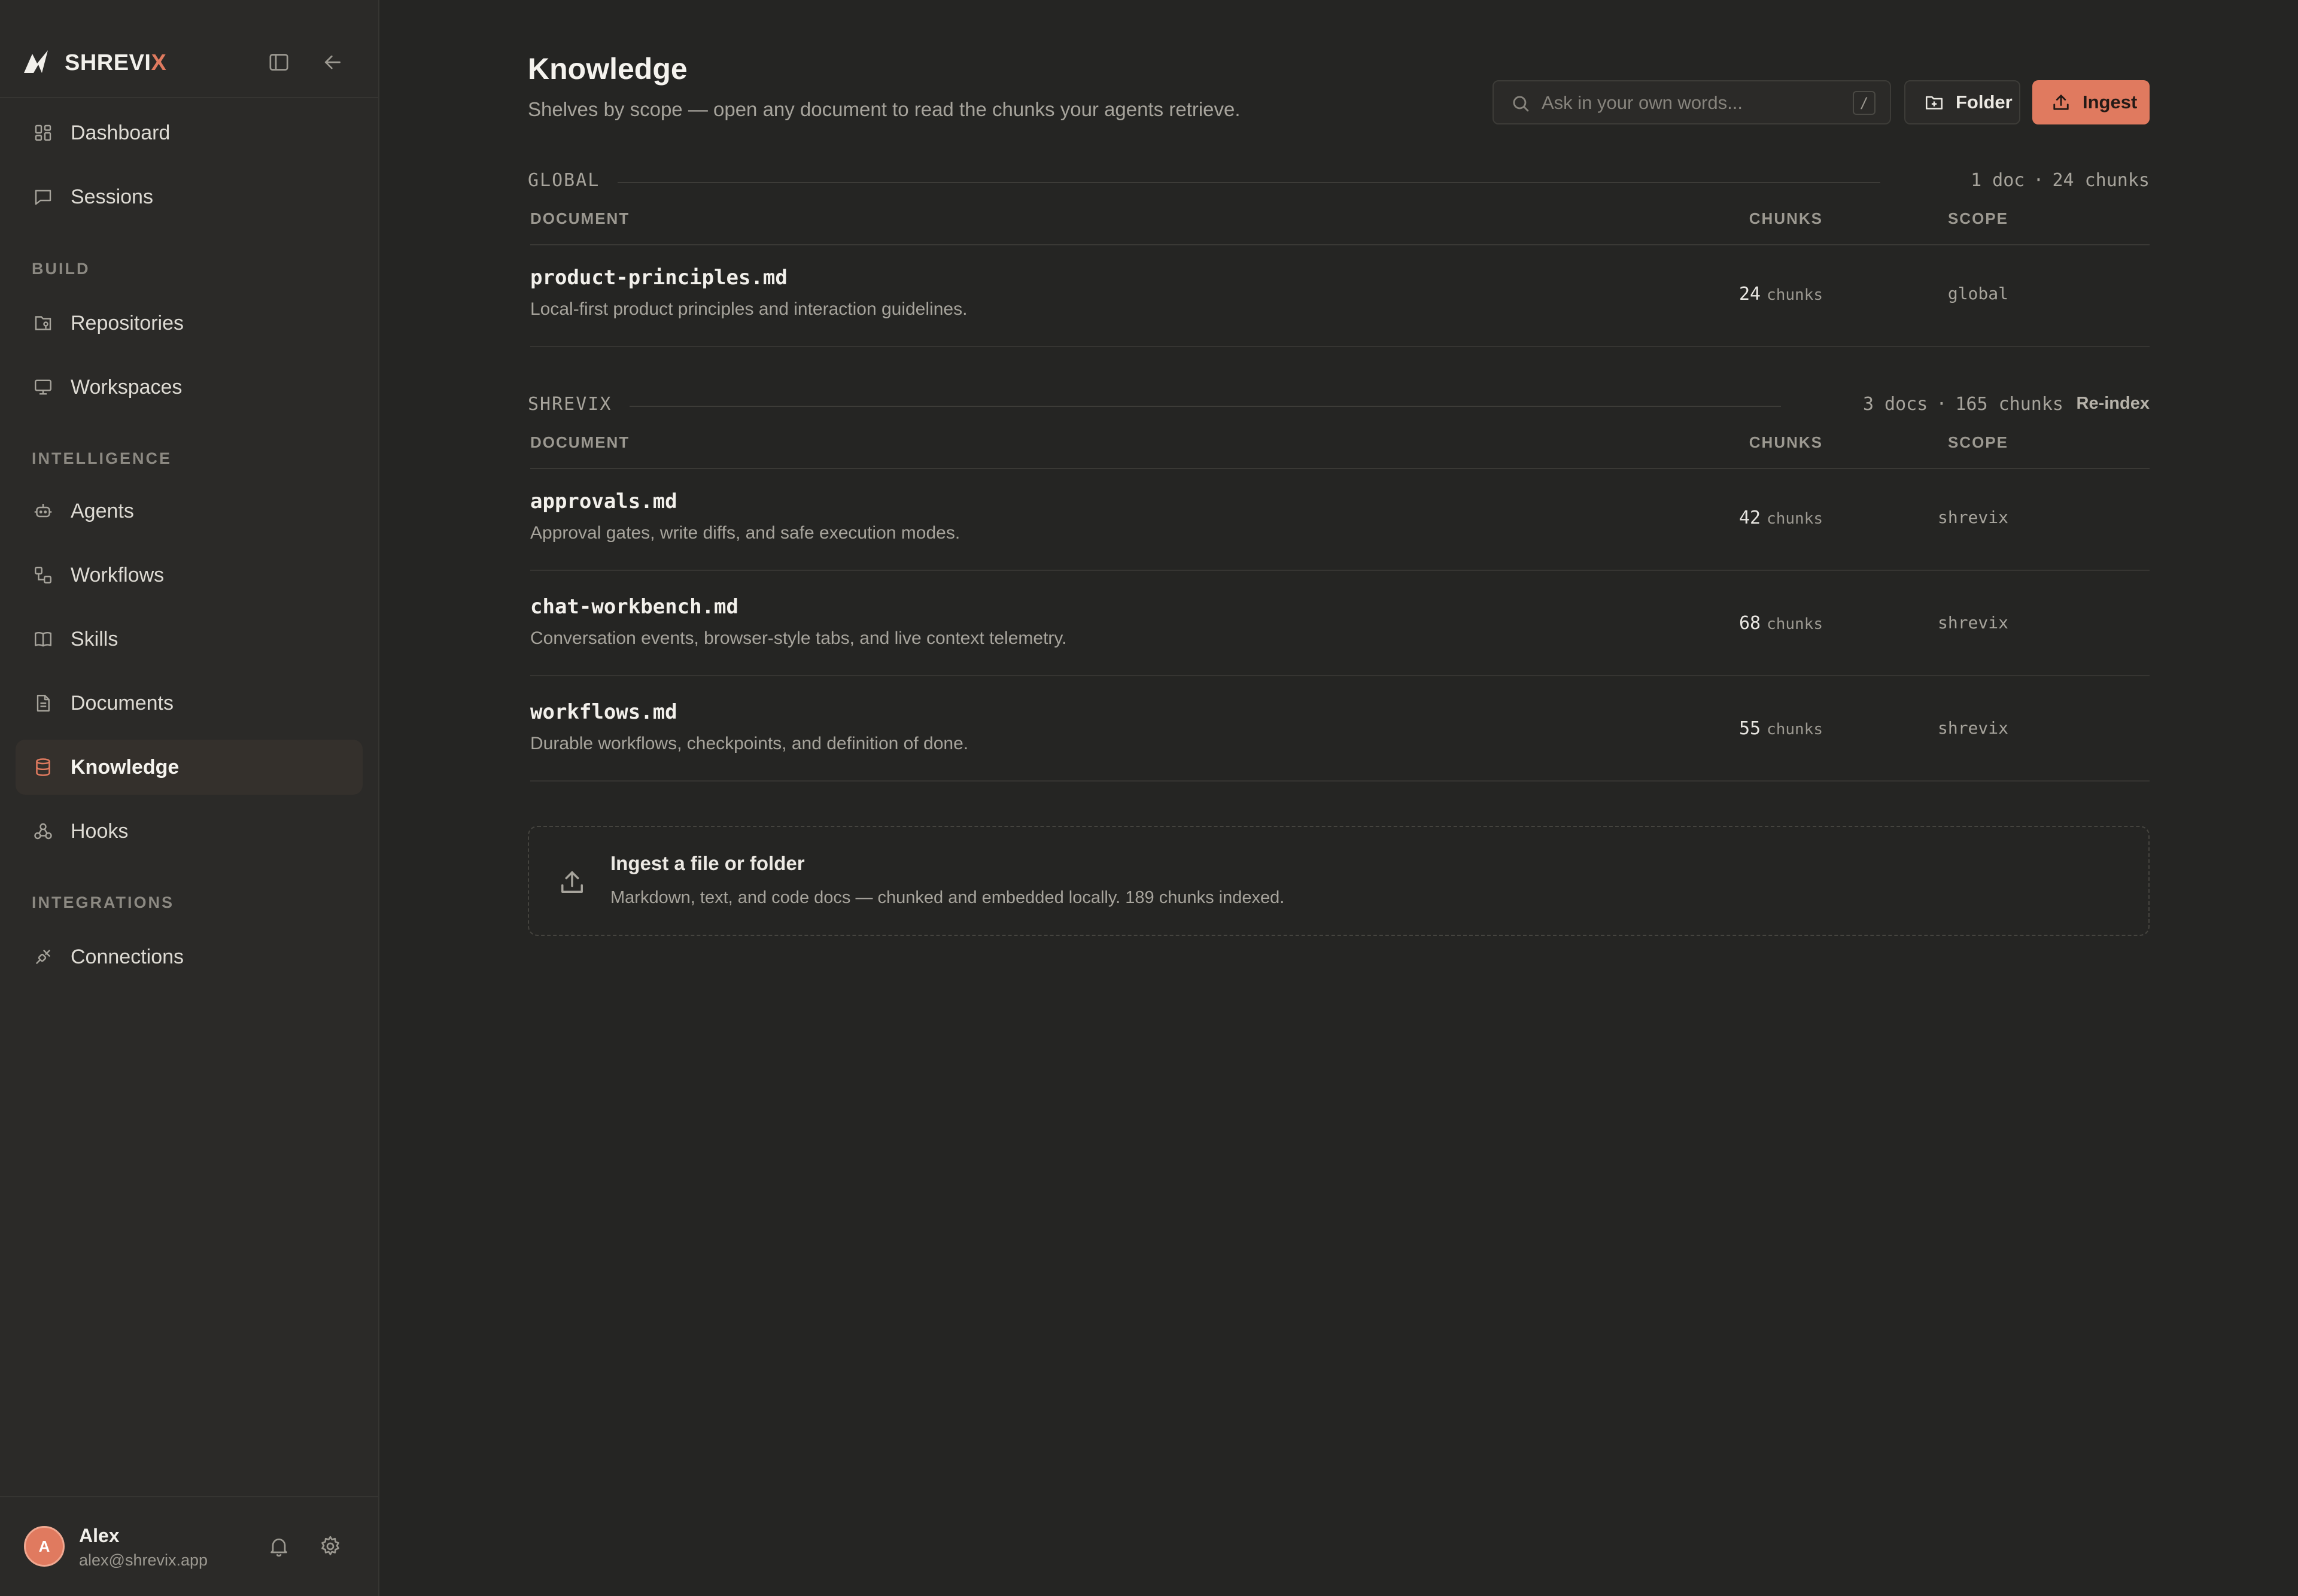  I want to click on section-label-intelligence: INTELLIGENCE, so click(102, 458).